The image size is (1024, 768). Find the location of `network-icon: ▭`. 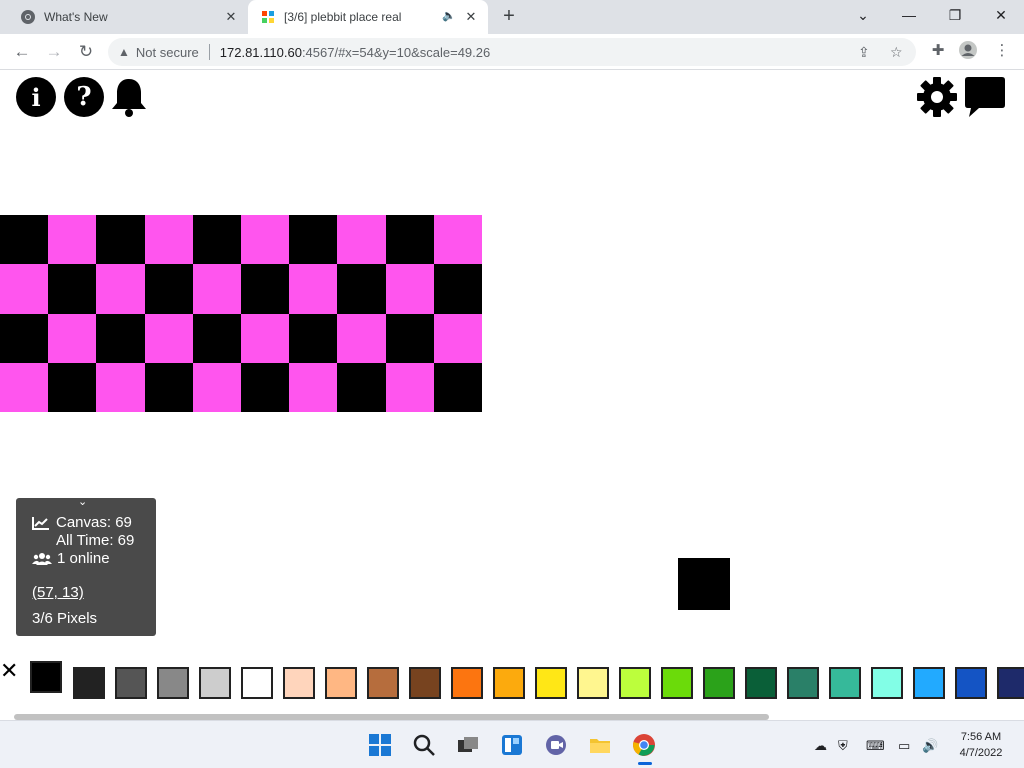

network-icon: ▭ is located at coordinates (904, 746).